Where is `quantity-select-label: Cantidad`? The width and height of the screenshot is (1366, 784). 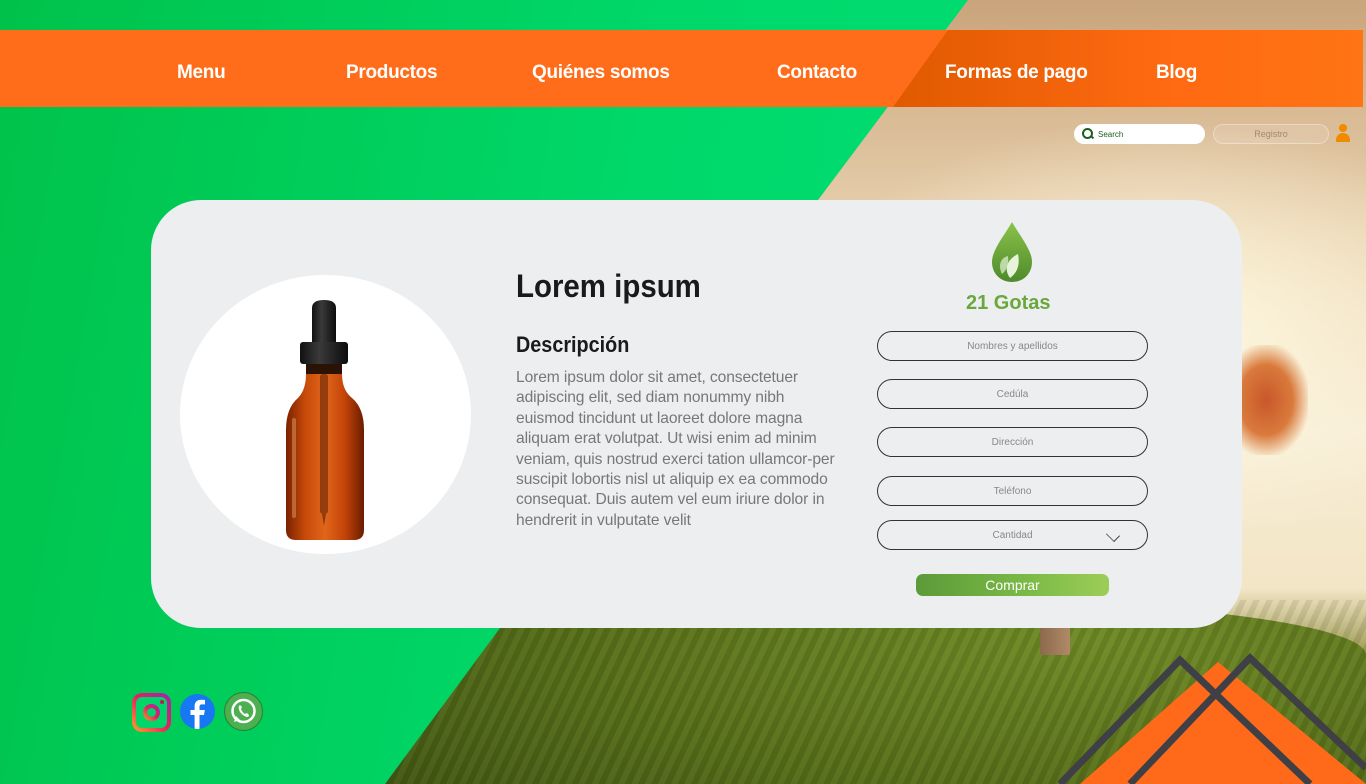 quantity-select-label: Cantidad is located at coordinates (1012, 535).